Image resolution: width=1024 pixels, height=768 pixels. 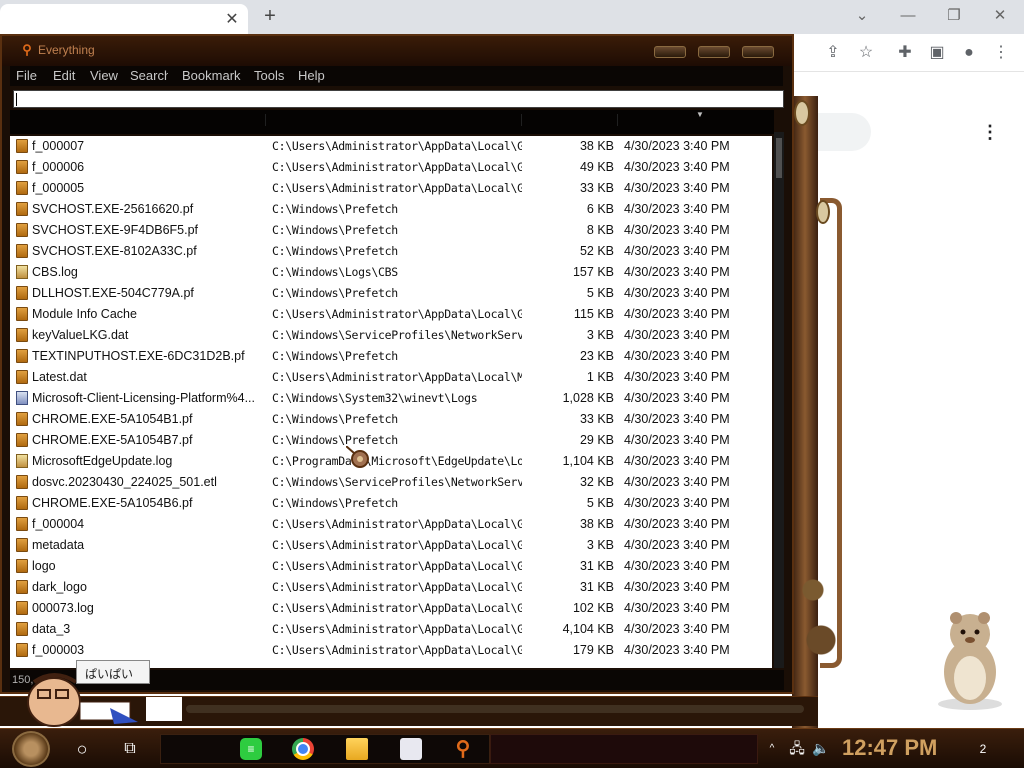 I want to click on log-file-icon, so click(x=22, y=272).